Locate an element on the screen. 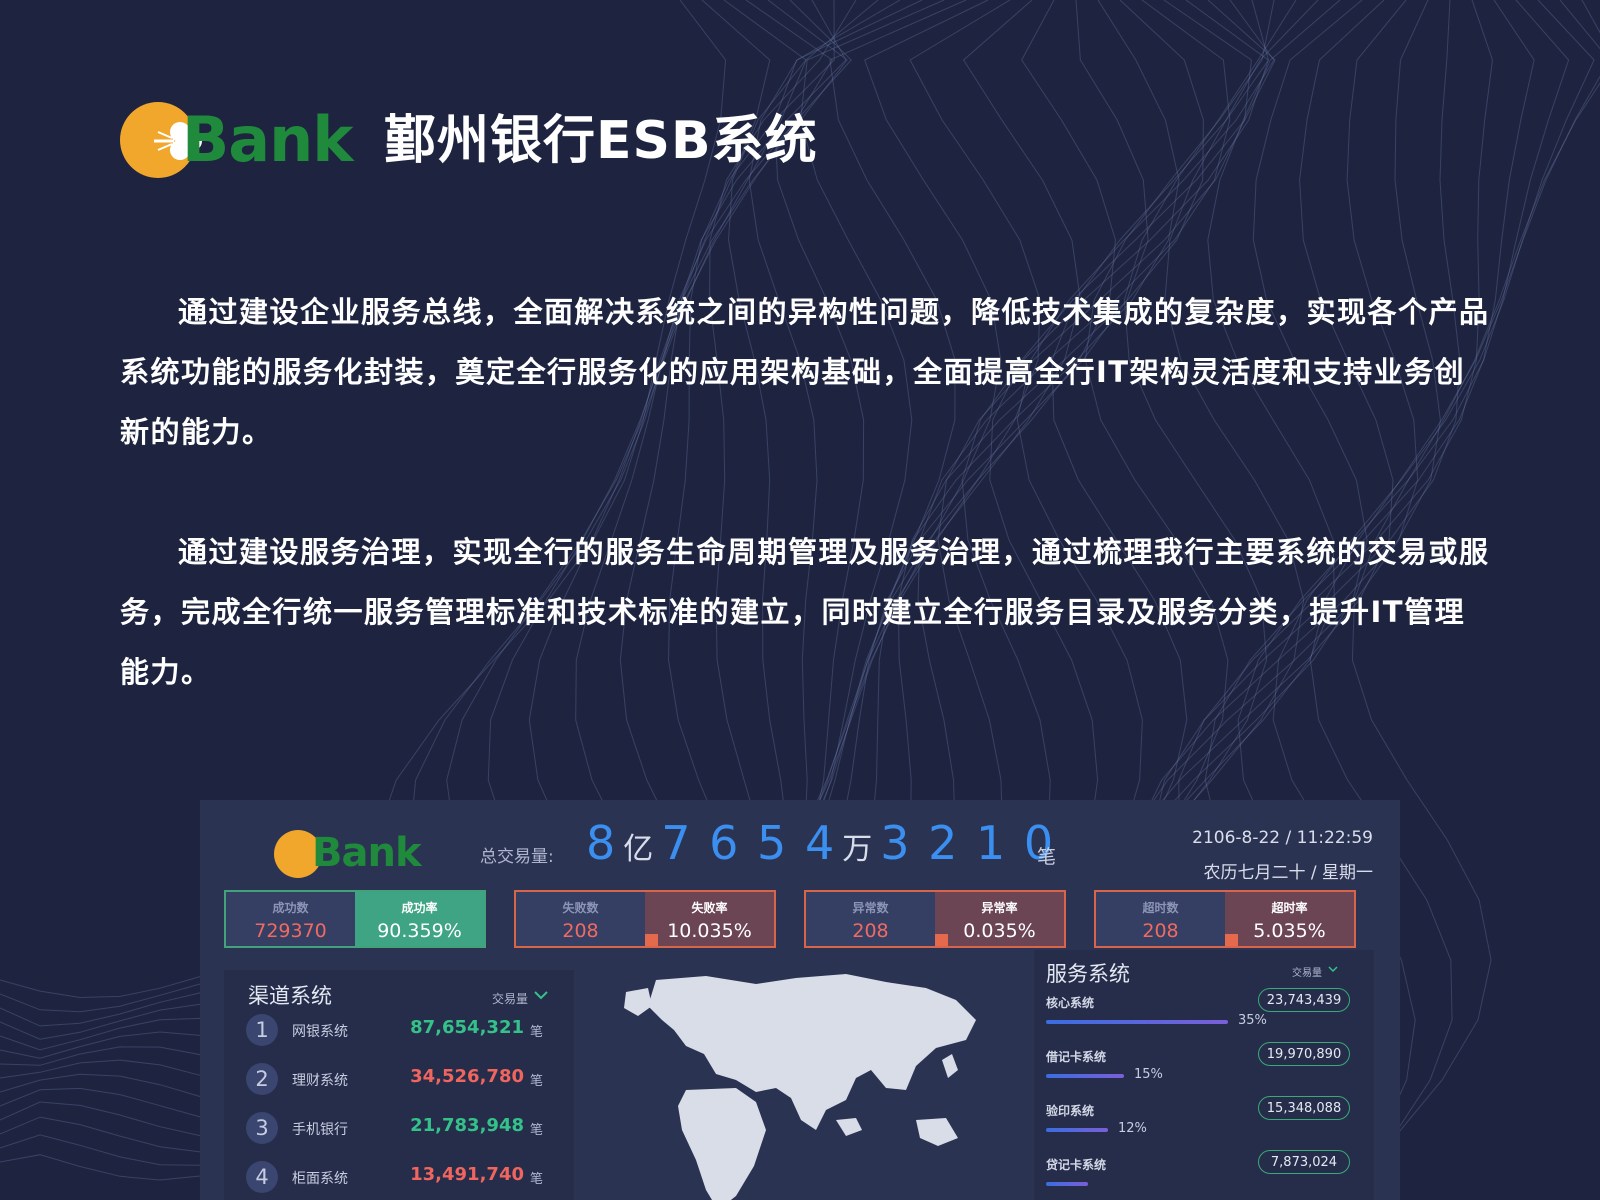 The height and width of the screenshot is (1200, 1600). rank-badge: 2 is located at coordinates (262, 1079).